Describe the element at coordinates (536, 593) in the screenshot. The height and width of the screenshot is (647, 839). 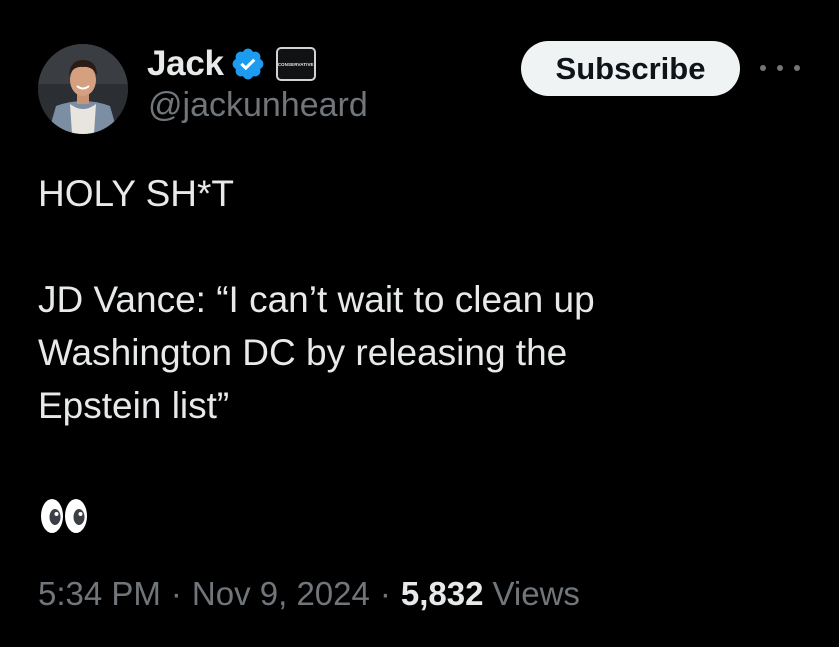
I see `views-label: Views` at that location.